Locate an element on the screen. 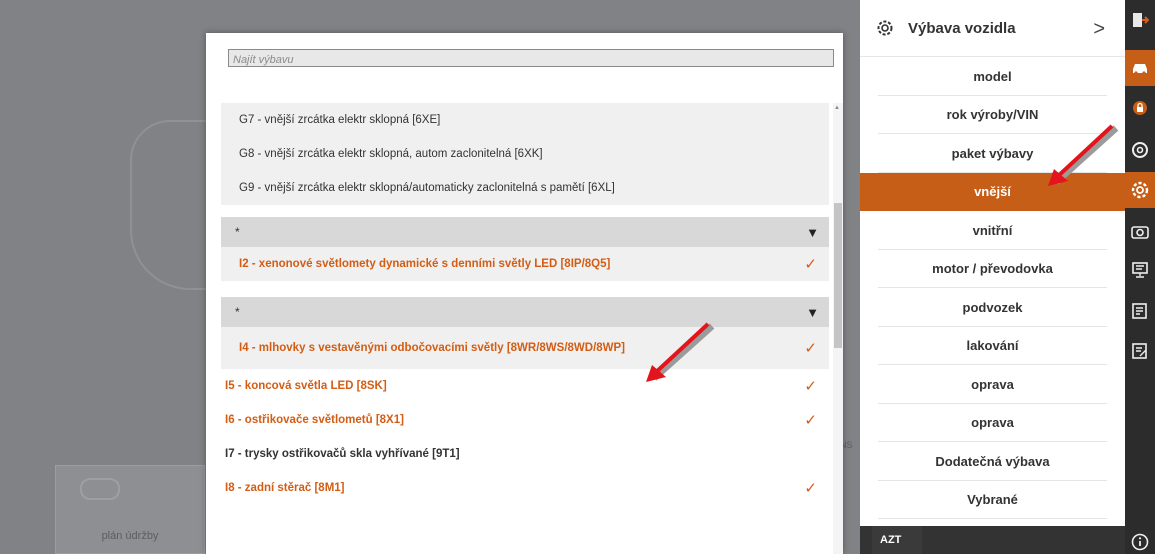  list-item-selected: I8 - zadní stěrač [8M1] ✓ is located at coordinates (525, 488).